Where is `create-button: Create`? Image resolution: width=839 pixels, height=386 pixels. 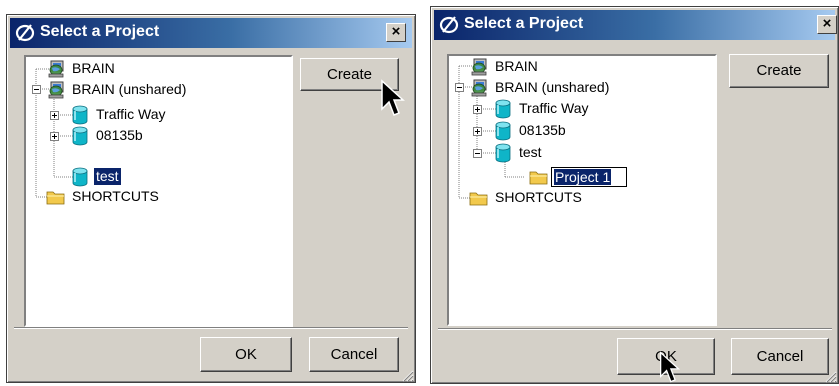 create-button: Create is located at coordinates (779, 71).